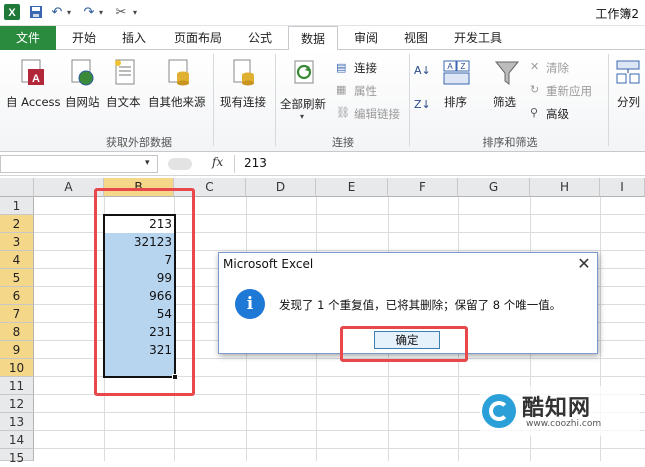 The width and height of the screenshot is (645, 467). Describe the element at coordinates (101, 12) in the screenshot. I see `redo-dropdown-icon: ▾` at that location.